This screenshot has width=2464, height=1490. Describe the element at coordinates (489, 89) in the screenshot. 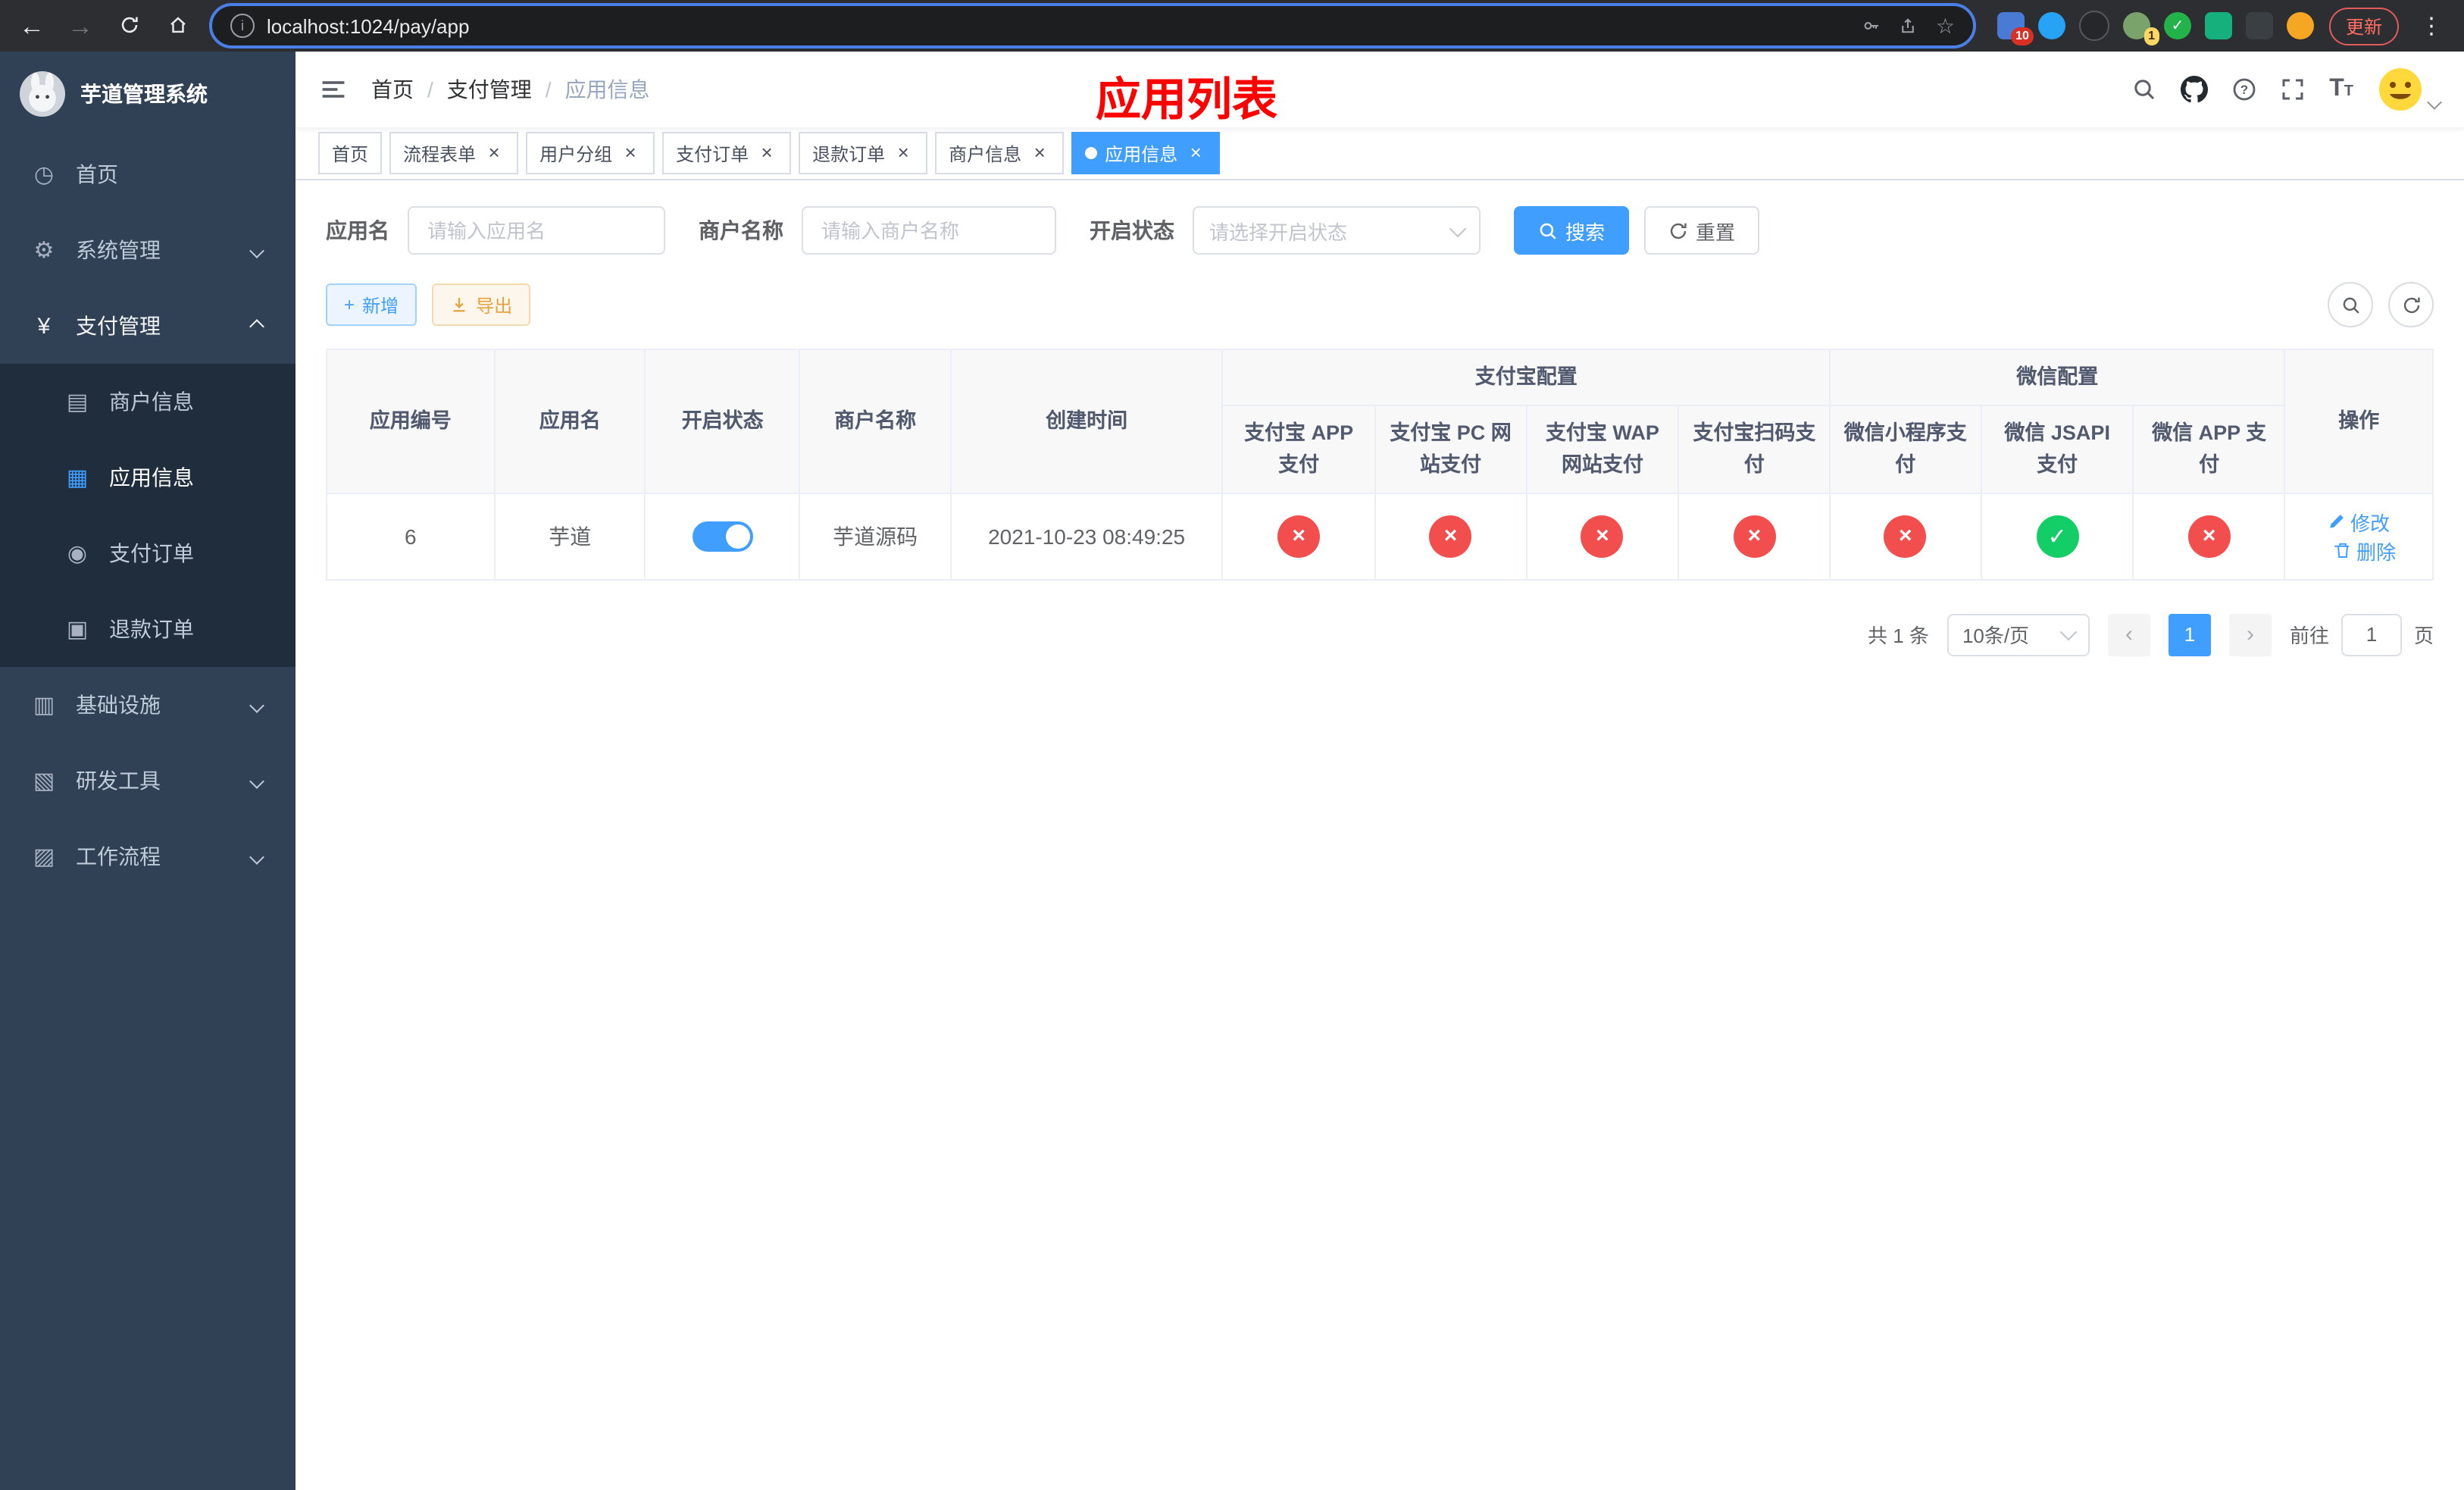

I see `breadcrumb-payment: 支付管理` at that location.